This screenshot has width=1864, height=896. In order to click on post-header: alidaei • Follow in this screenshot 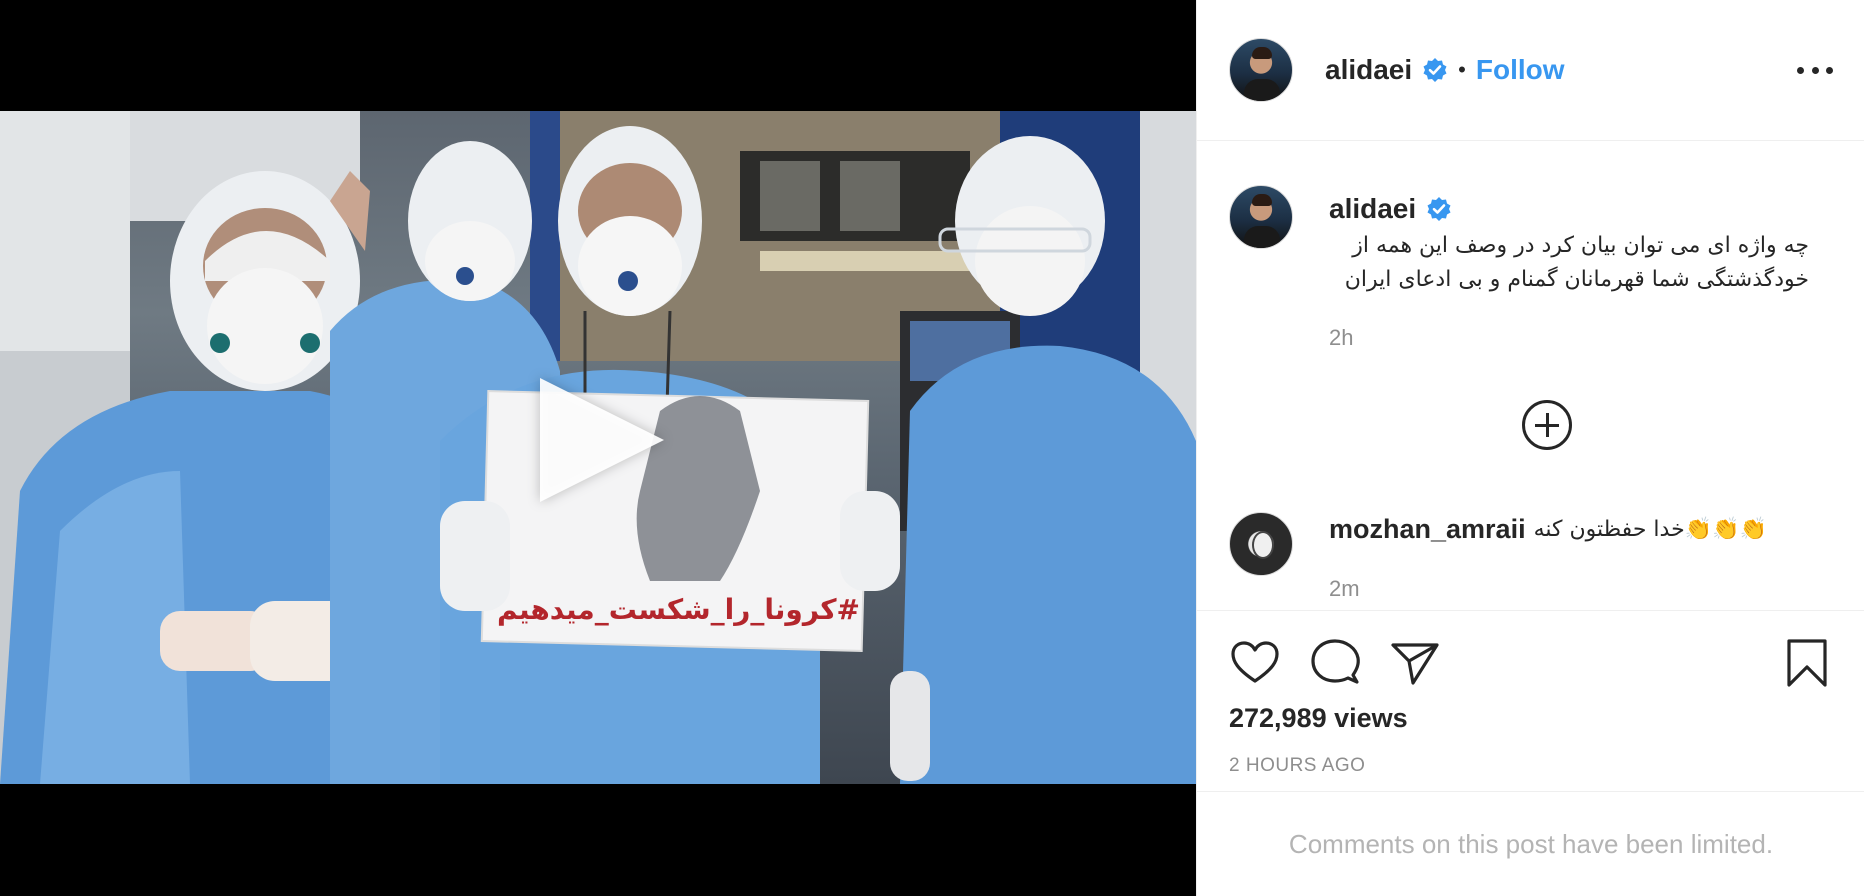, I will do `click(1530, 70)`.